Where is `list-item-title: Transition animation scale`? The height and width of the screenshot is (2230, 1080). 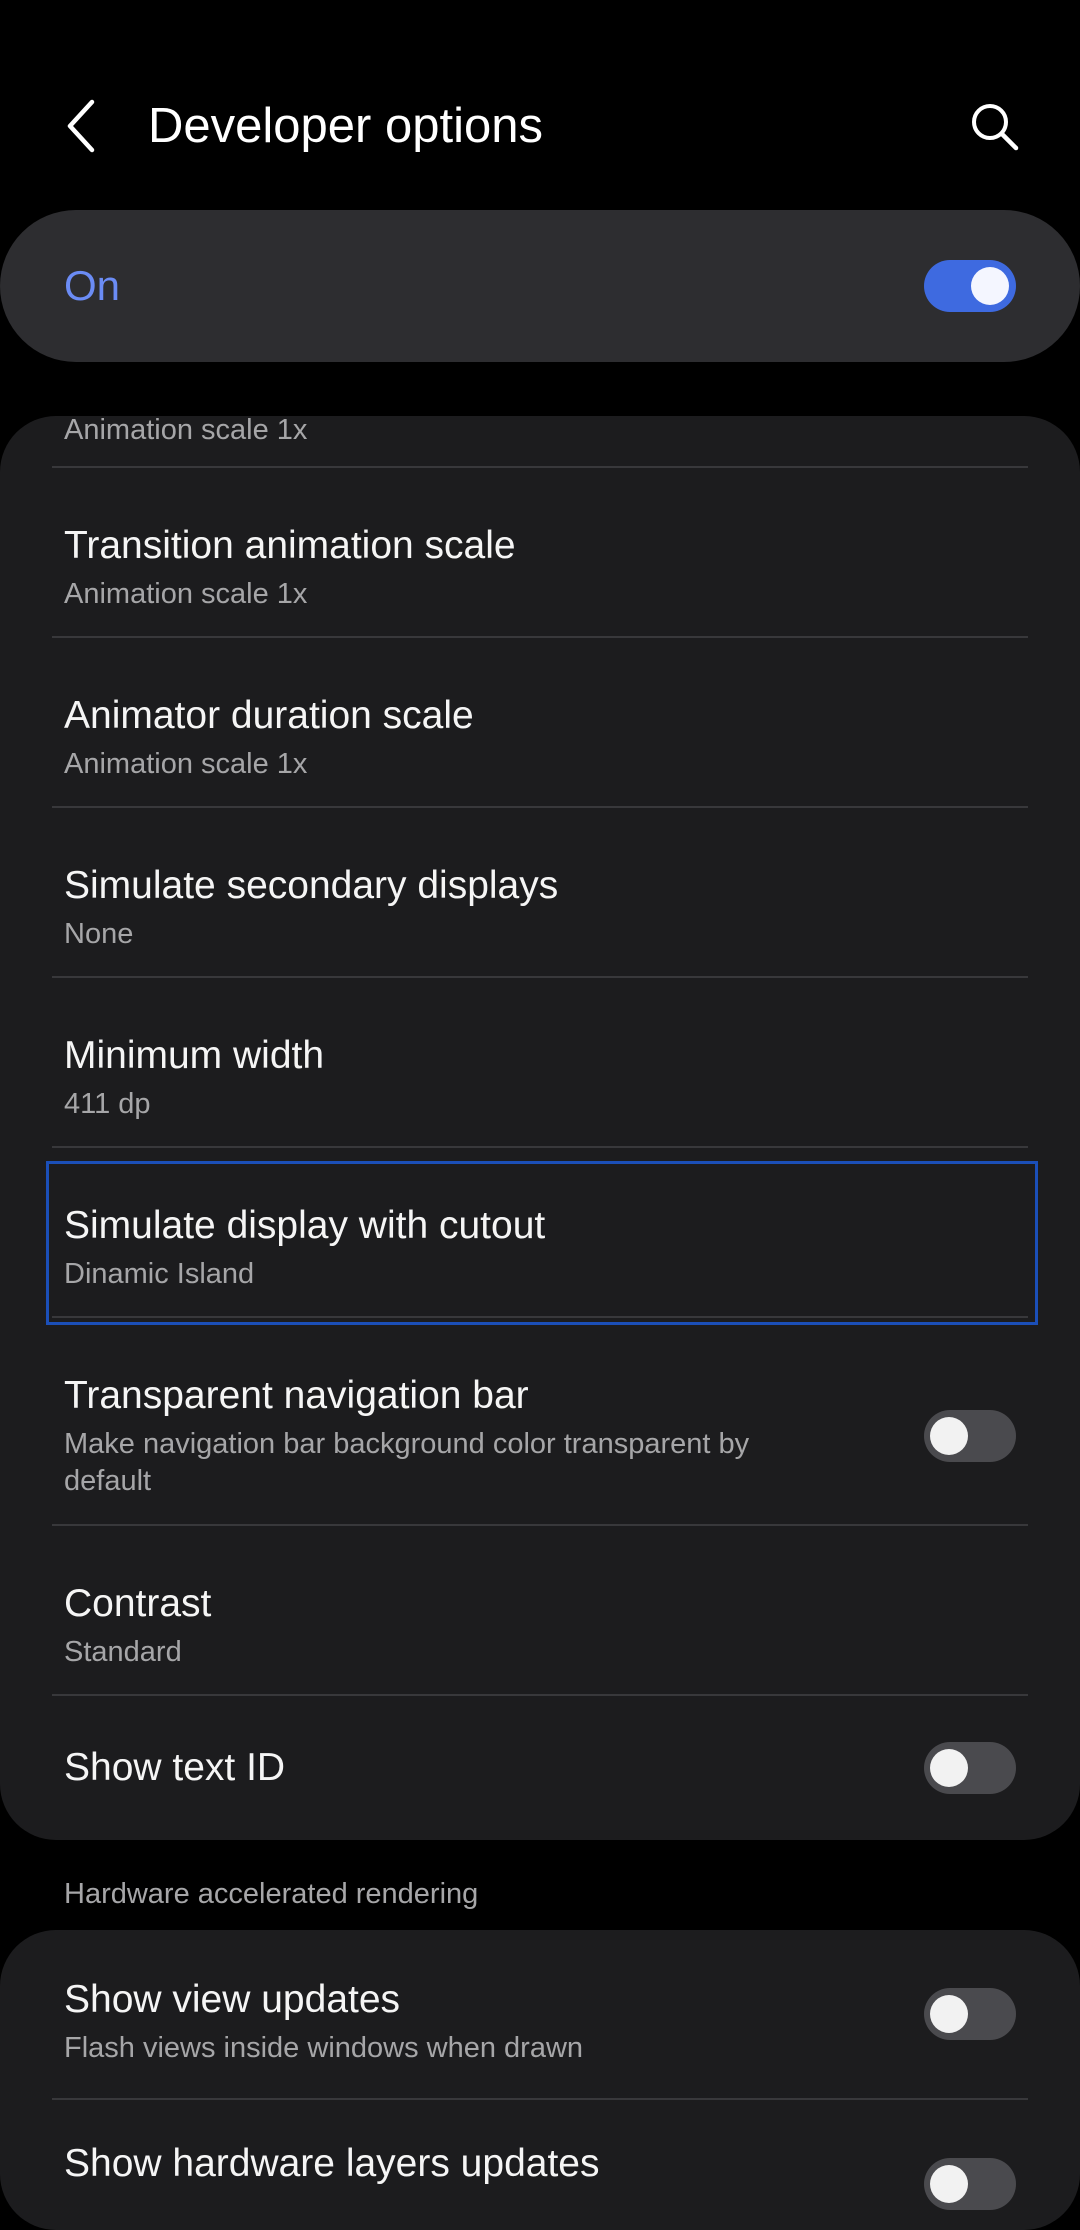 list-item-title: Transition animation scale is located at coordinates (290, 545).